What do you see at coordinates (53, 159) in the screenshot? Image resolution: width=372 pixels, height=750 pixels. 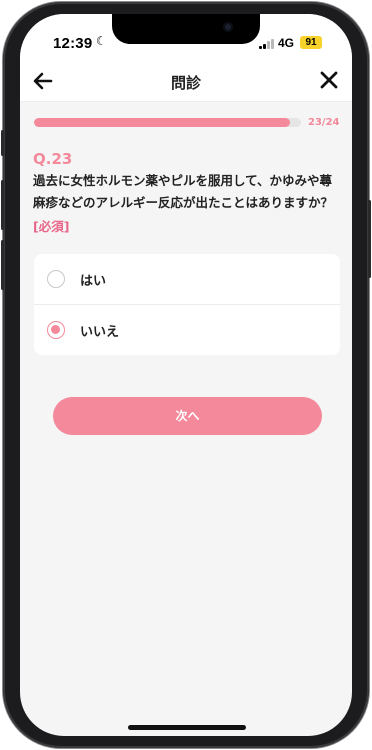 I see `question-number: Q.23` at bounding box center [53, 159].